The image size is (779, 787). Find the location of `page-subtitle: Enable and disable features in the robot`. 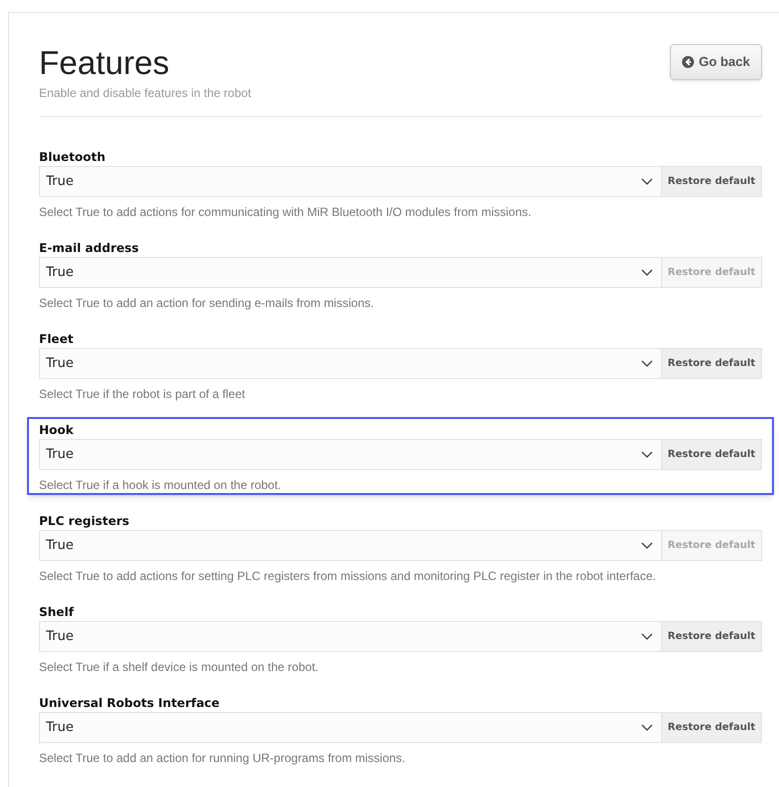

page-subtitle: Enable and disable features in the robot is located at coordinates (145, 93).